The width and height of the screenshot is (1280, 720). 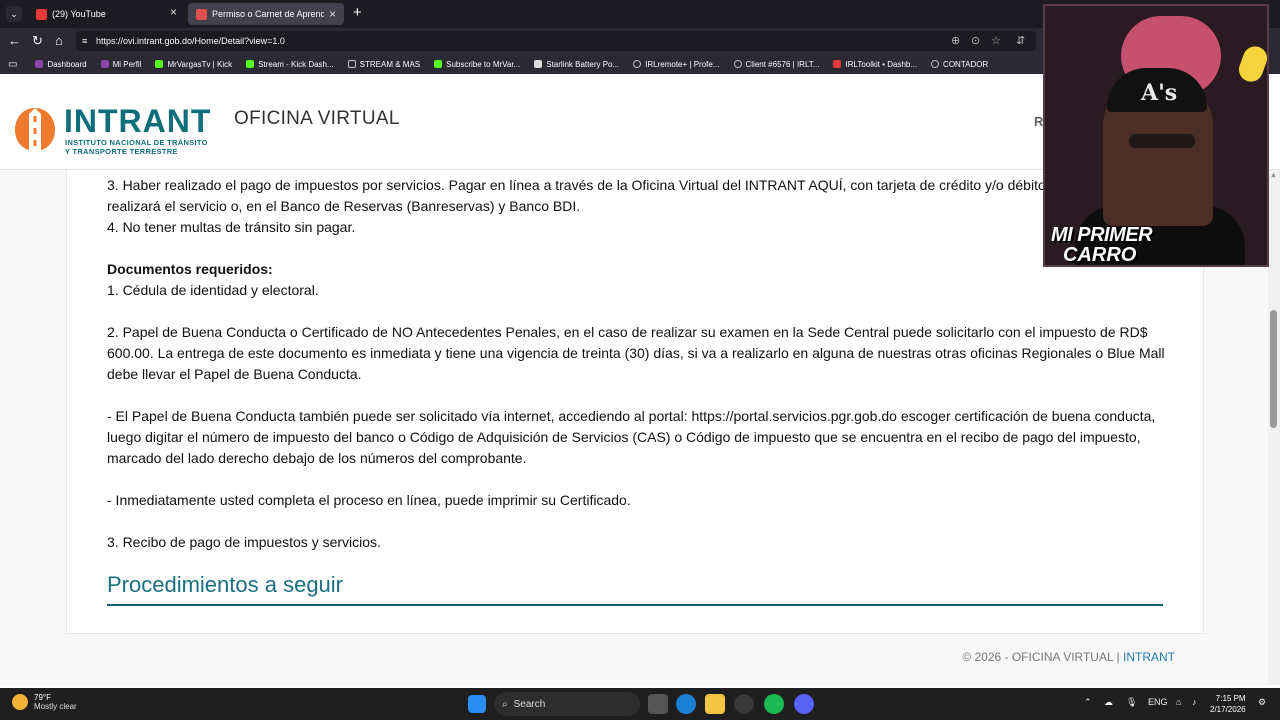 What do you see at coordinates (201, 14) in the screenshot?
I see `intrant-favicon-icon` at bounding box center [201, 14].